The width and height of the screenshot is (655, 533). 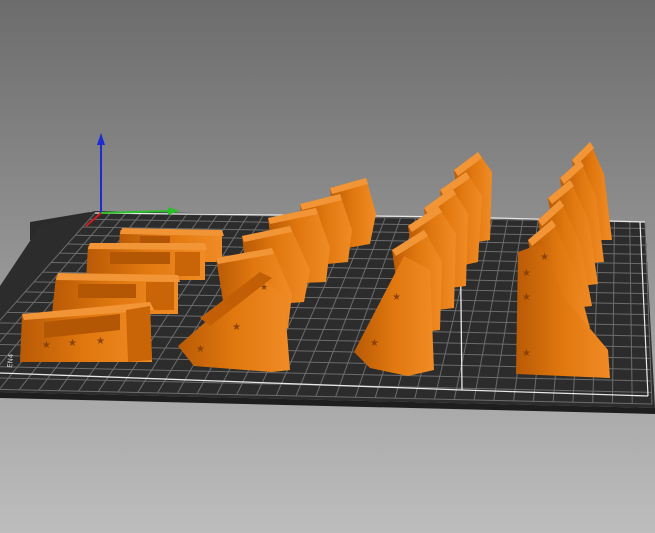 What do you see at coordinates (10, 360) in the screenshot?
I see `bed-label: EN4` at bounding box center [10, 360].